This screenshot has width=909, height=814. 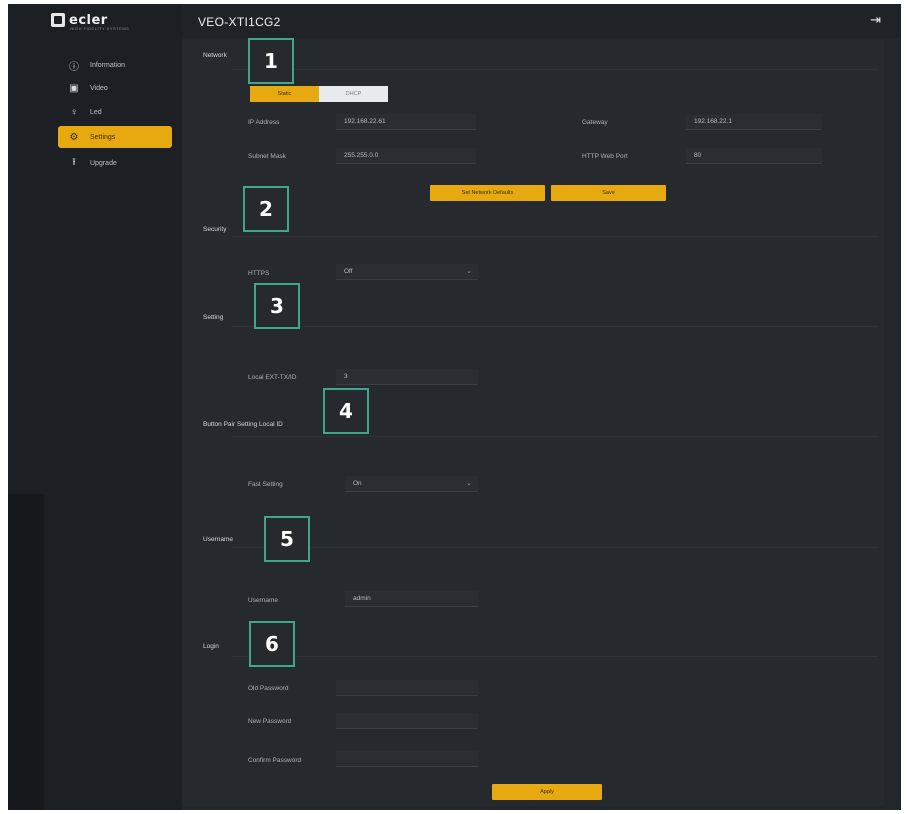 What do you see at coordinates (547, 792) in the screenshot?
I see `apply-button: Apply` at bounding box center [547, 792].